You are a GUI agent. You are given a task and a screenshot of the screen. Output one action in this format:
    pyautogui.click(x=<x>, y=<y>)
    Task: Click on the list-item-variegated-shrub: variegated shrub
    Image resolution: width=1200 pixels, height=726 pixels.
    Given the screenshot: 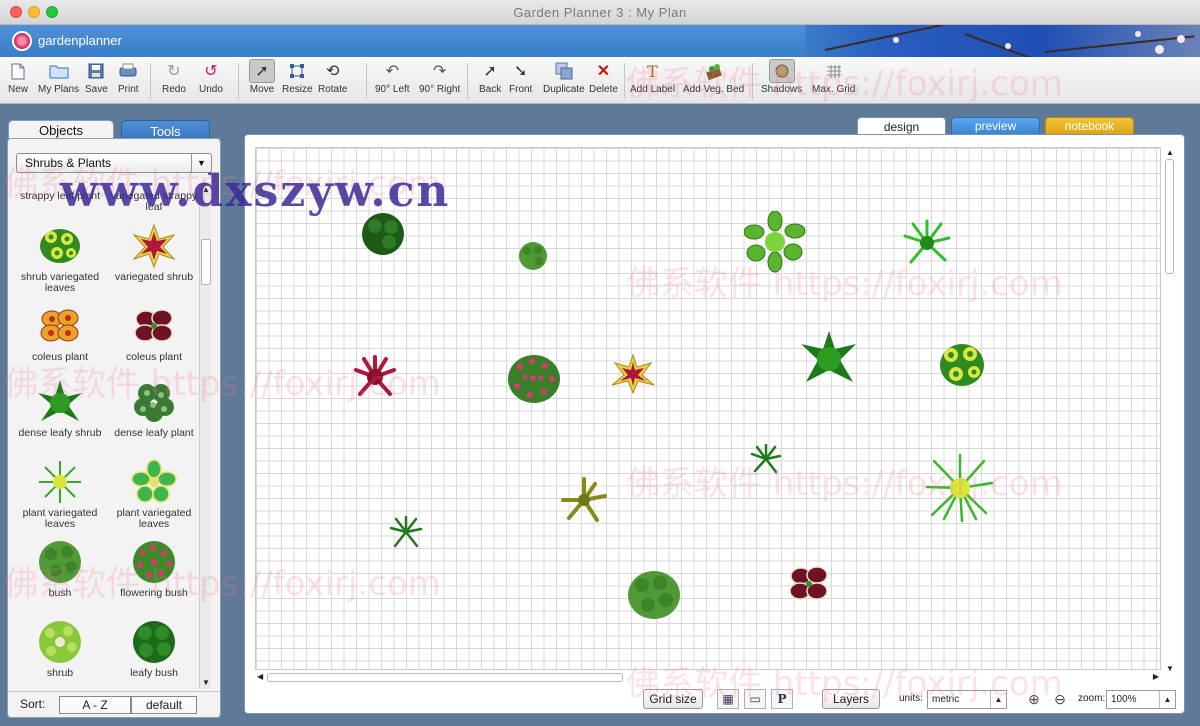 What is the action you would take?
    pyautogui.click(x=154, y=253)
    